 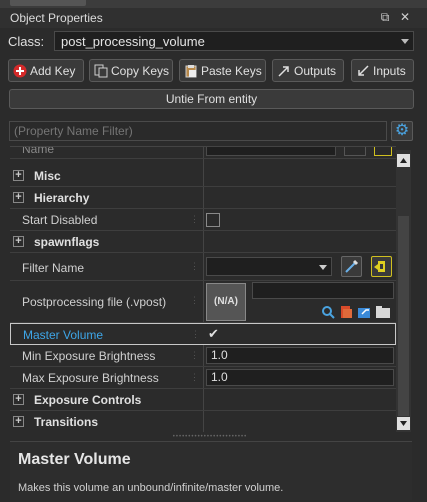 What do you see at coordinates (66, 422) in the screenshot?
I see `category-label: Transitions` at bounding box center [66, 422].